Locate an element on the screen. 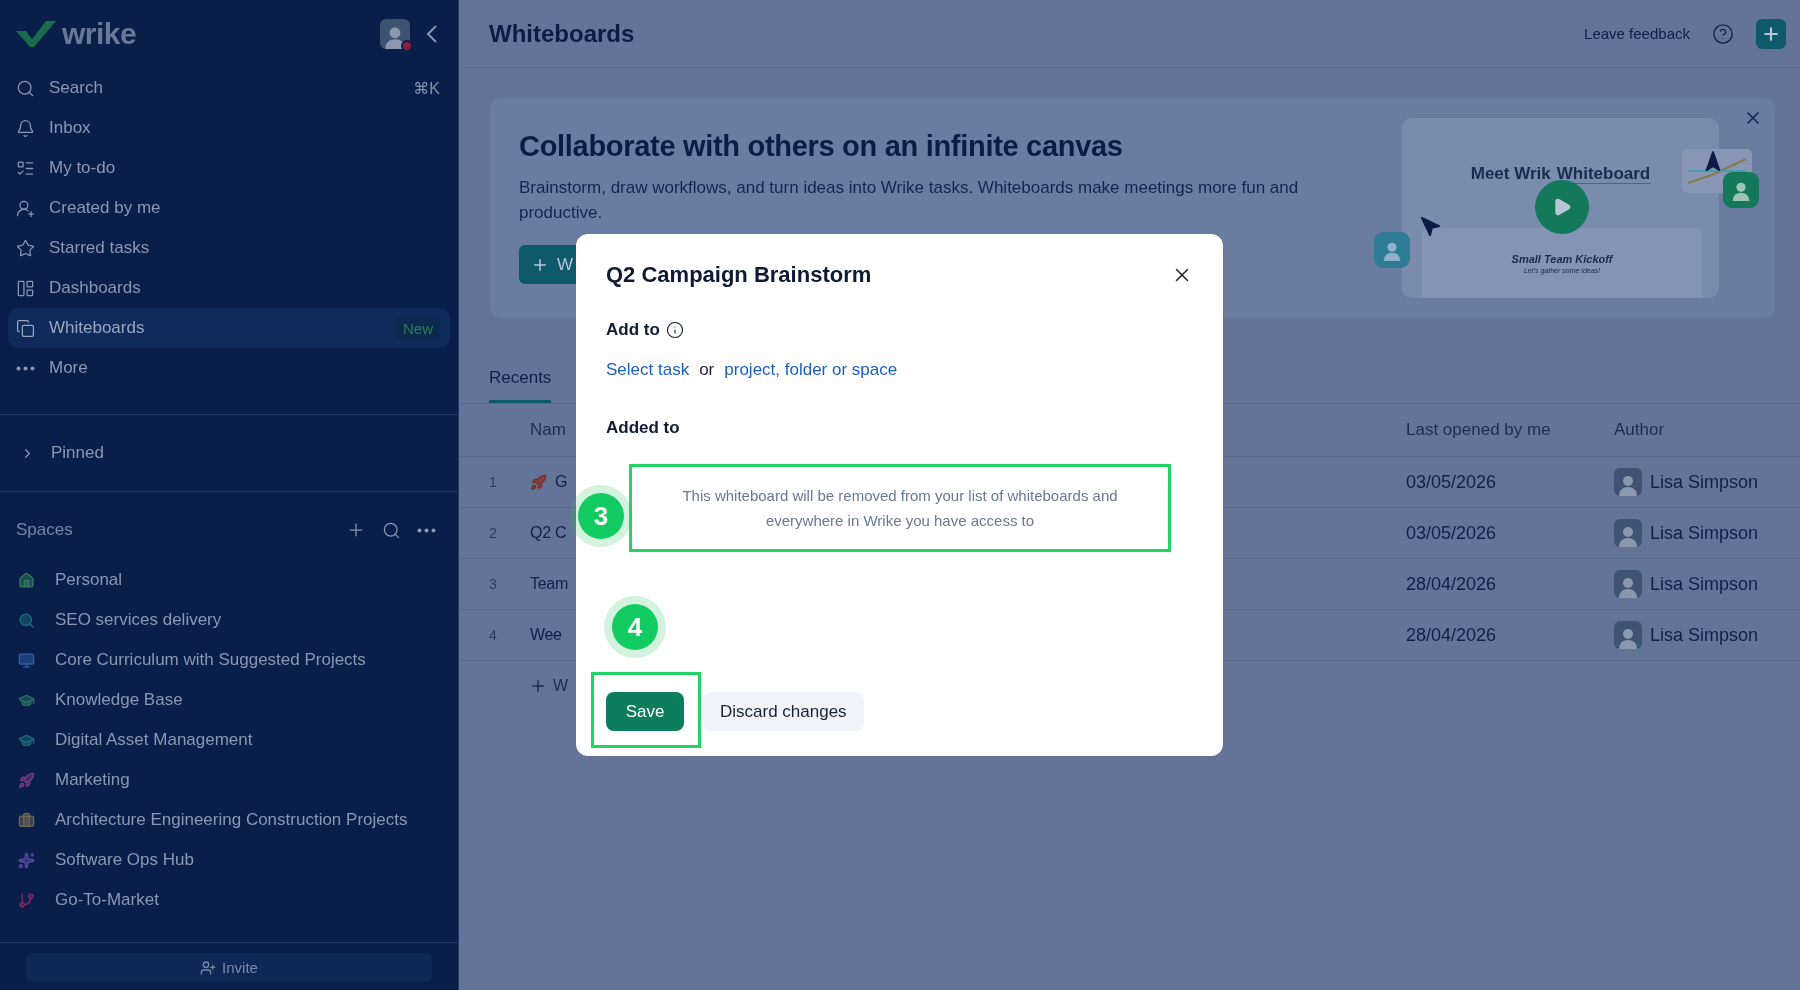  star-icon is located at coordinates (25, 248).